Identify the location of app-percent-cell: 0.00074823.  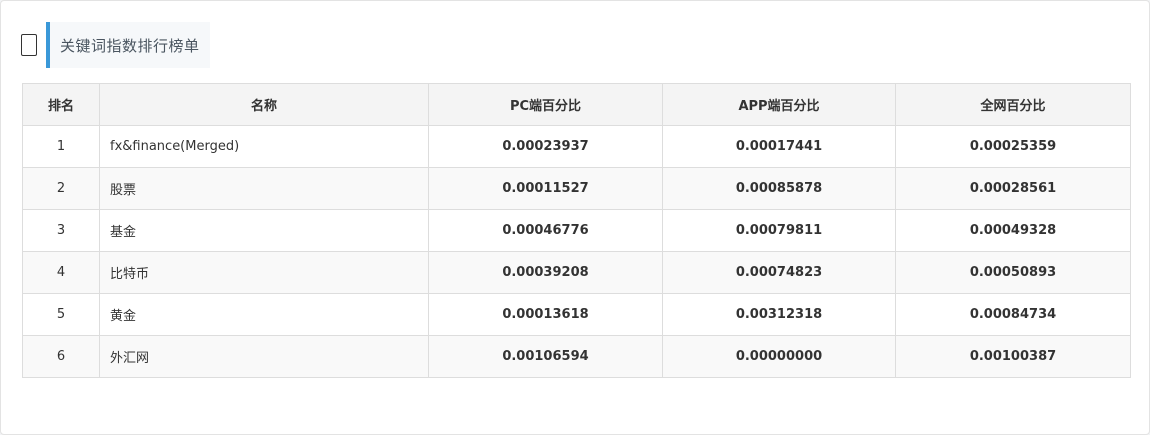
(779, 272).